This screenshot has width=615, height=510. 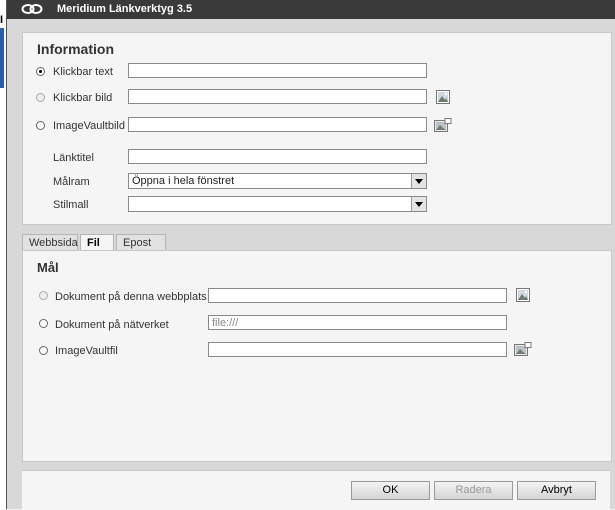 I want to click on label-imagevaultbild: ImageVaultbild, so click(x=89, y=126).